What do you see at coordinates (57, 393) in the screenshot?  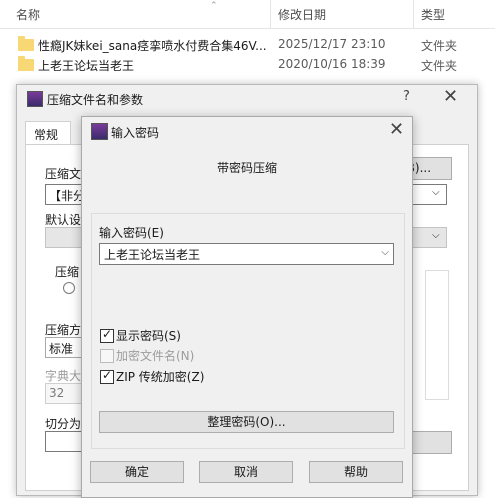 I see `dictionary-value: 32` at bounding box center [57, 393].